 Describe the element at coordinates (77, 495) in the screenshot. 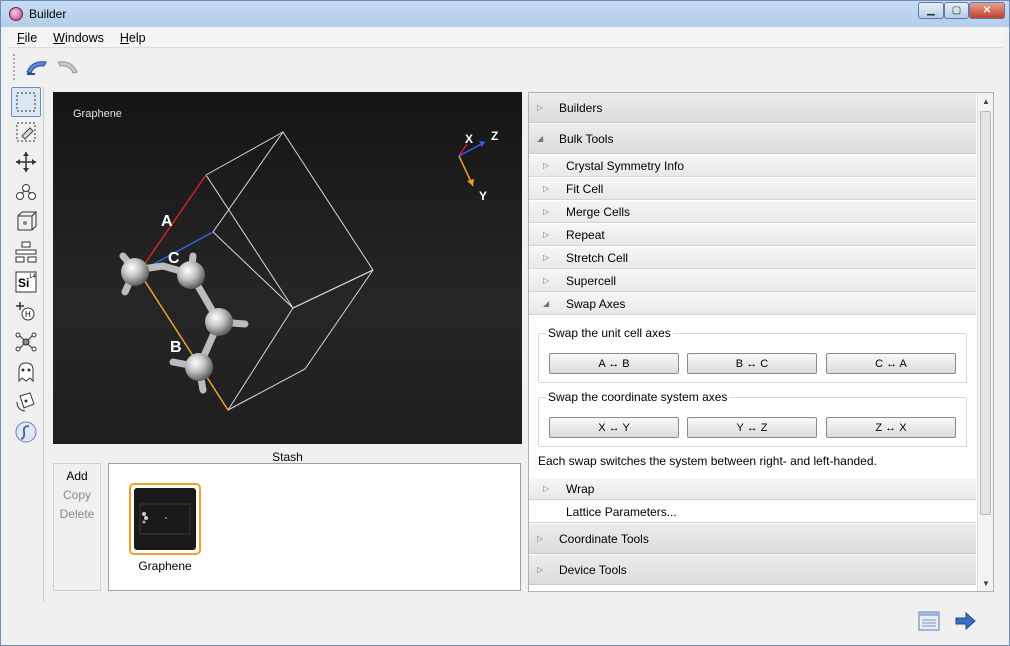

I see `stash-copy-button: Copy` at that location.